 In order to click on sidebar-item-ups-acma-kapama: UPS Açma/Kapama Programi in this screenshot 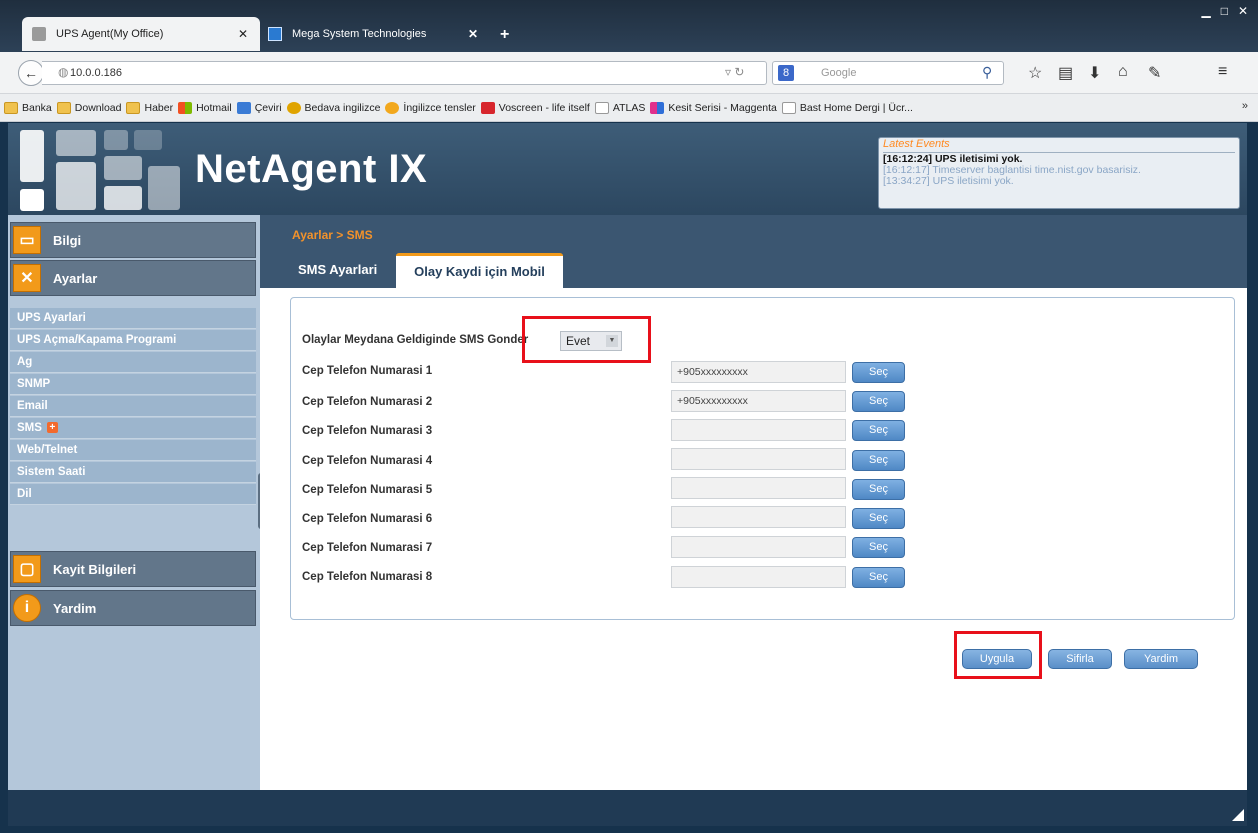, I will do `click(133, 340)`.